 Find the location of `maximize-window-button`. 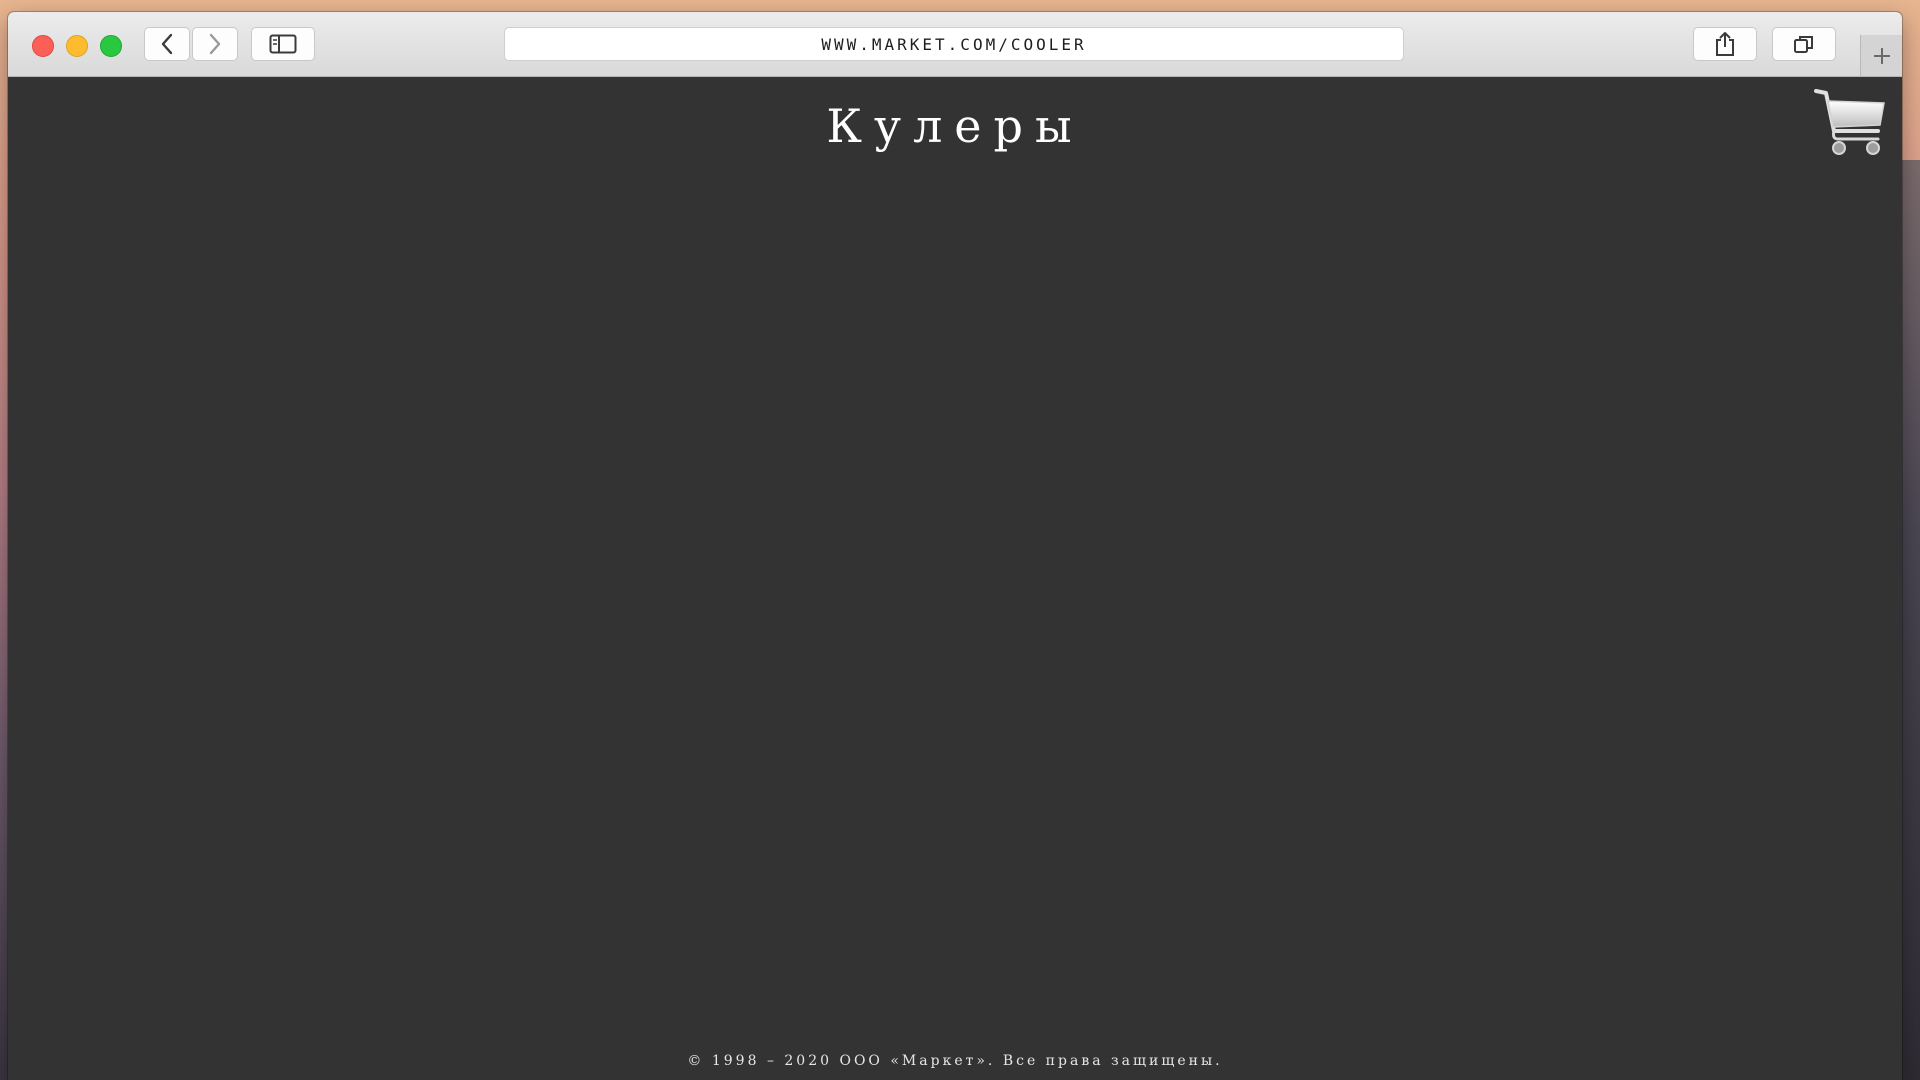

maximize-window-button is located at coordinates (111, 46).